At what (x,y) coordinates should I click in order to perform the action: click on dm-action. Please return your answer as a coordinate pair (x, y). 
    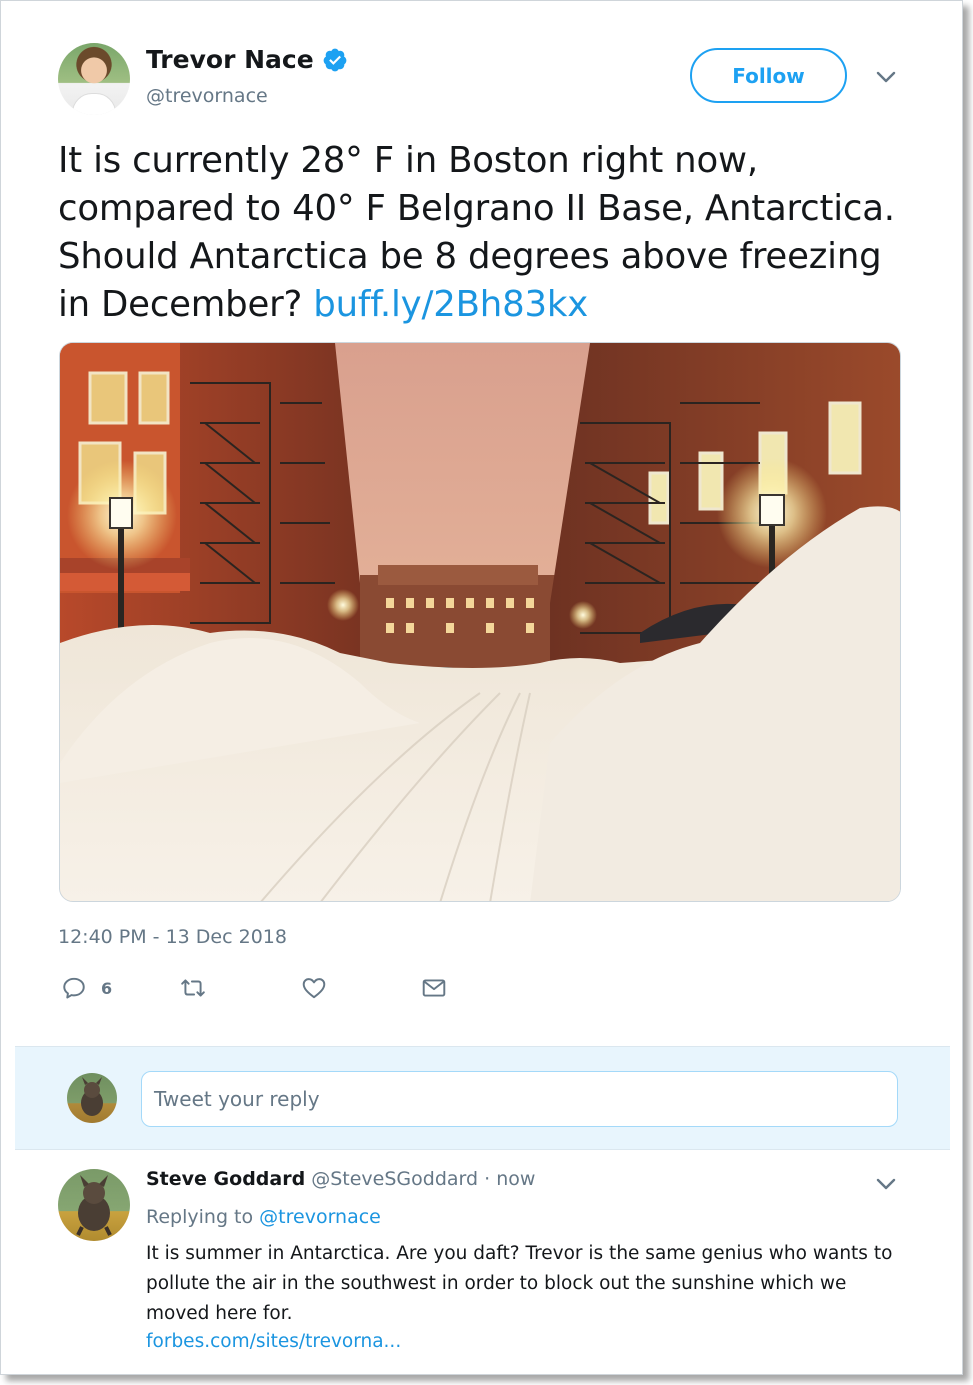
    Looking at the image, I should click on (434, 988).